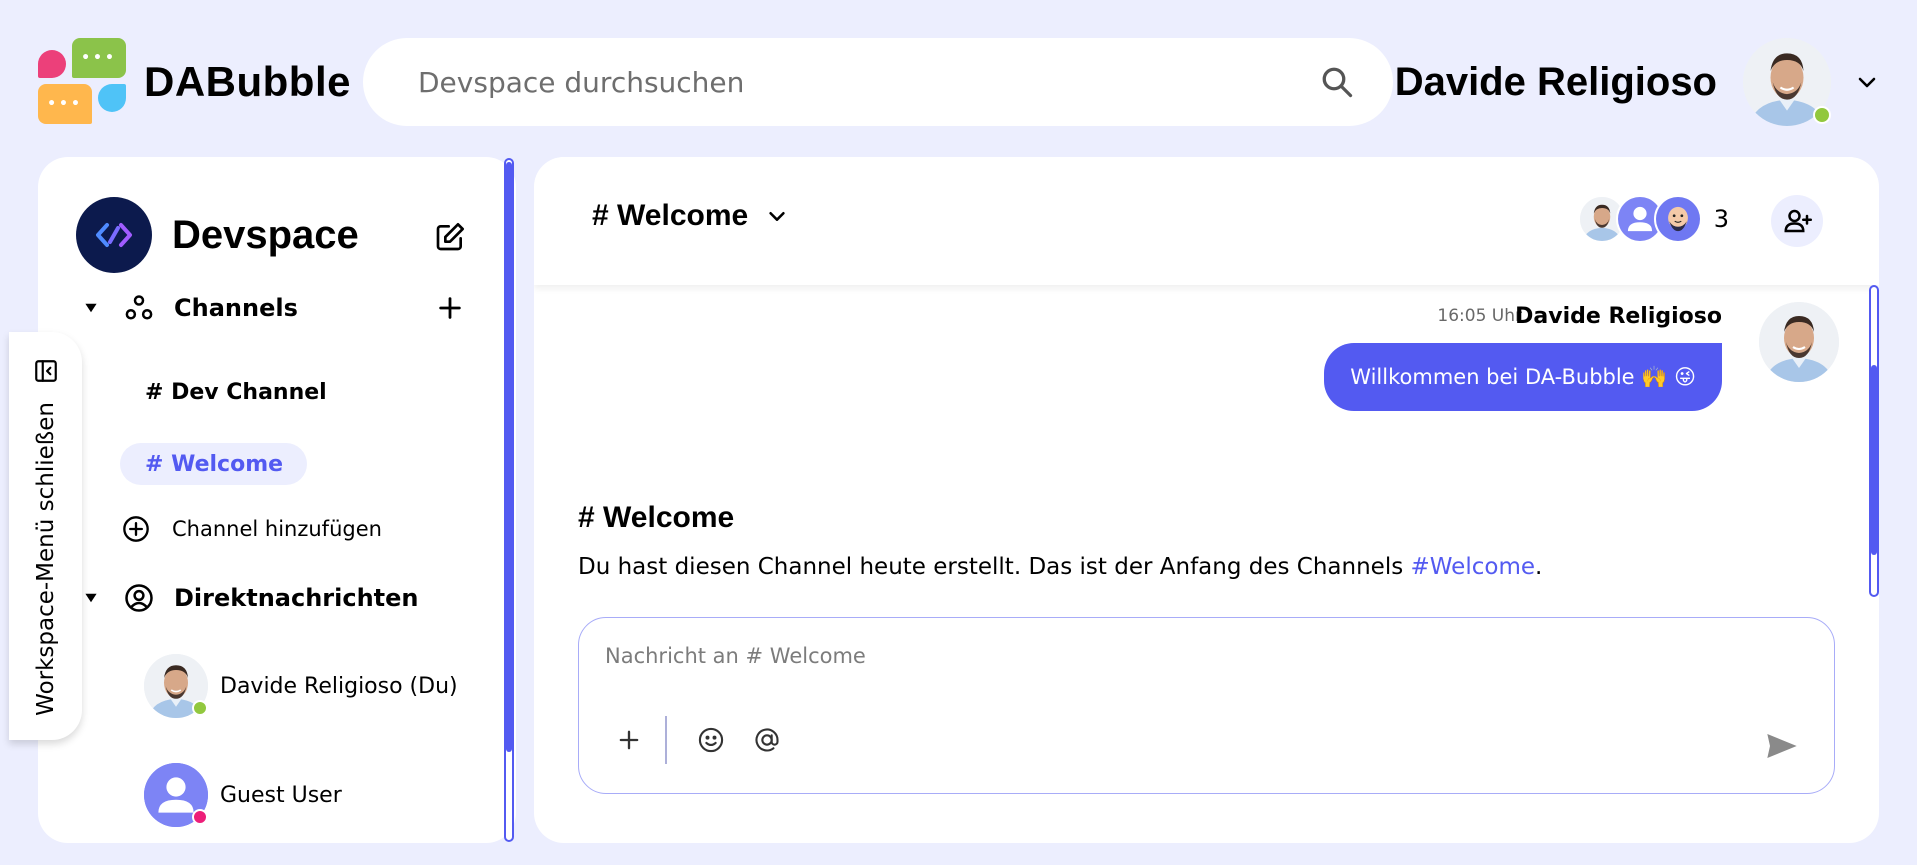 This screenshot has height=865, width=1917. What do you see at coordinates (509, 500) in the screenshot?
I see `sidebar-scrollbar` at bounding box center [509, 500].